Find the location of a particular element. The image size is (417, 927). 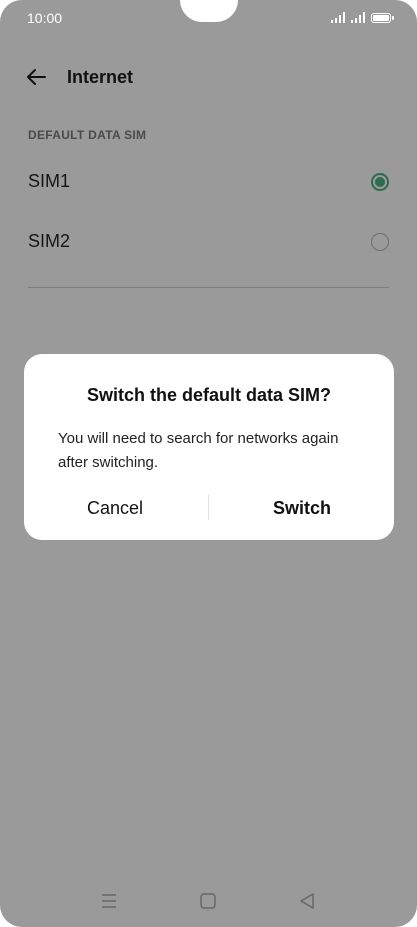

back-arrow-icon is located at coordinates (36, 77).